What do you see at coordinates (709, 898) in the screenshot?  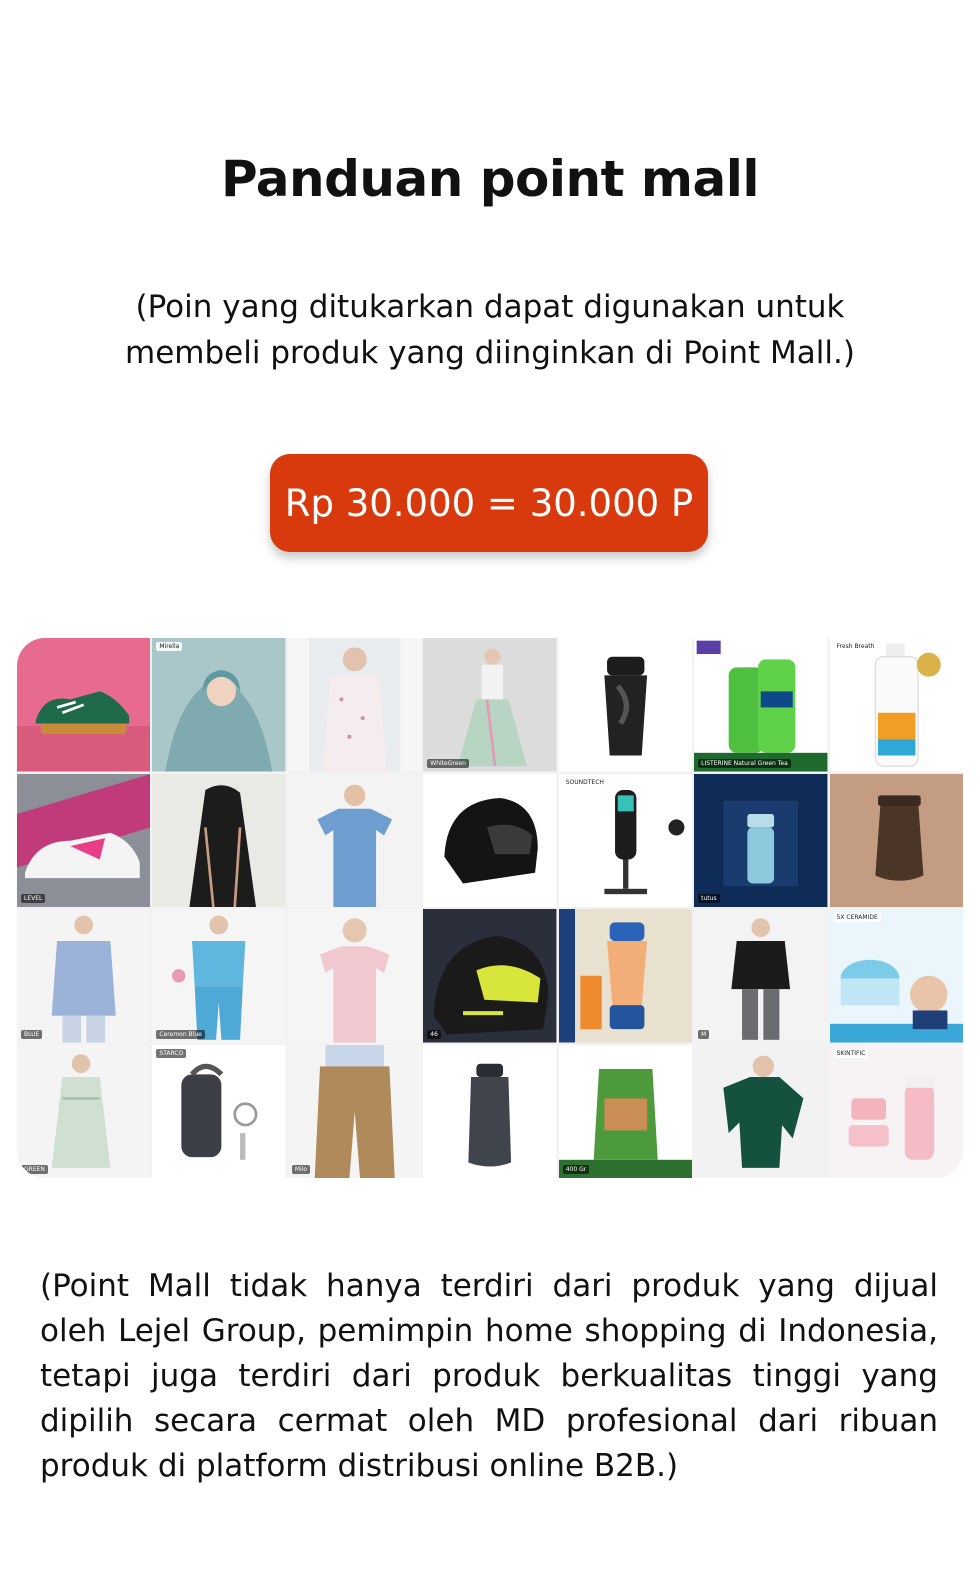 I see `product-label: tutus` at bounding box center [709, 898].